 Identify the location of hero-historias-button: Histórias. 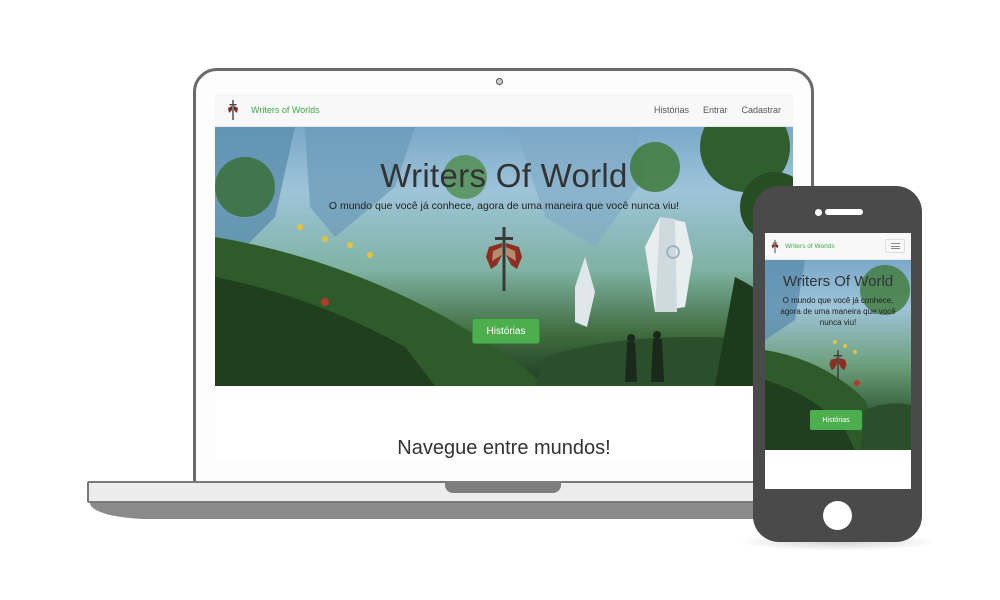
(506, 331).